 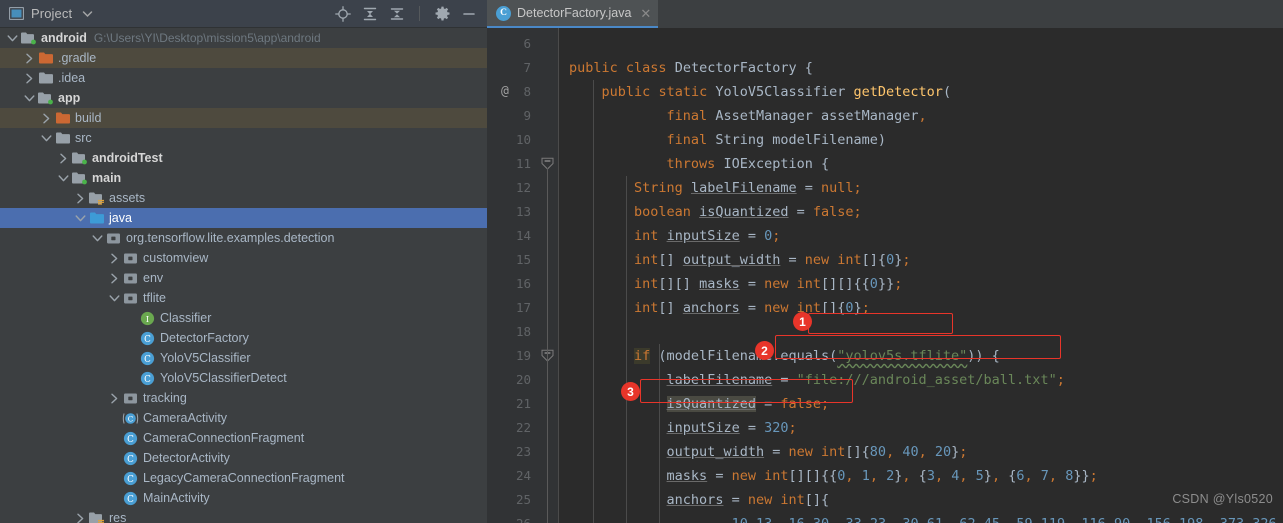 I want to click on folder-assets-icon, so click(x=96, y=516).